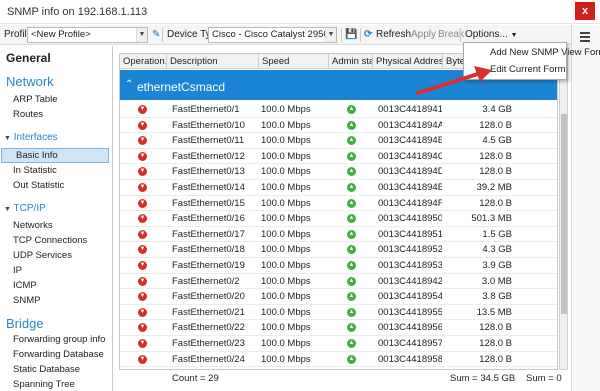 The width and height of the screenshot is (600, 391). What do you see at coordinates (56, 384) in the screenshot?
I see `sidebar-item-spanning-tree: Spanning Tree` at bounding box center [56, 384].